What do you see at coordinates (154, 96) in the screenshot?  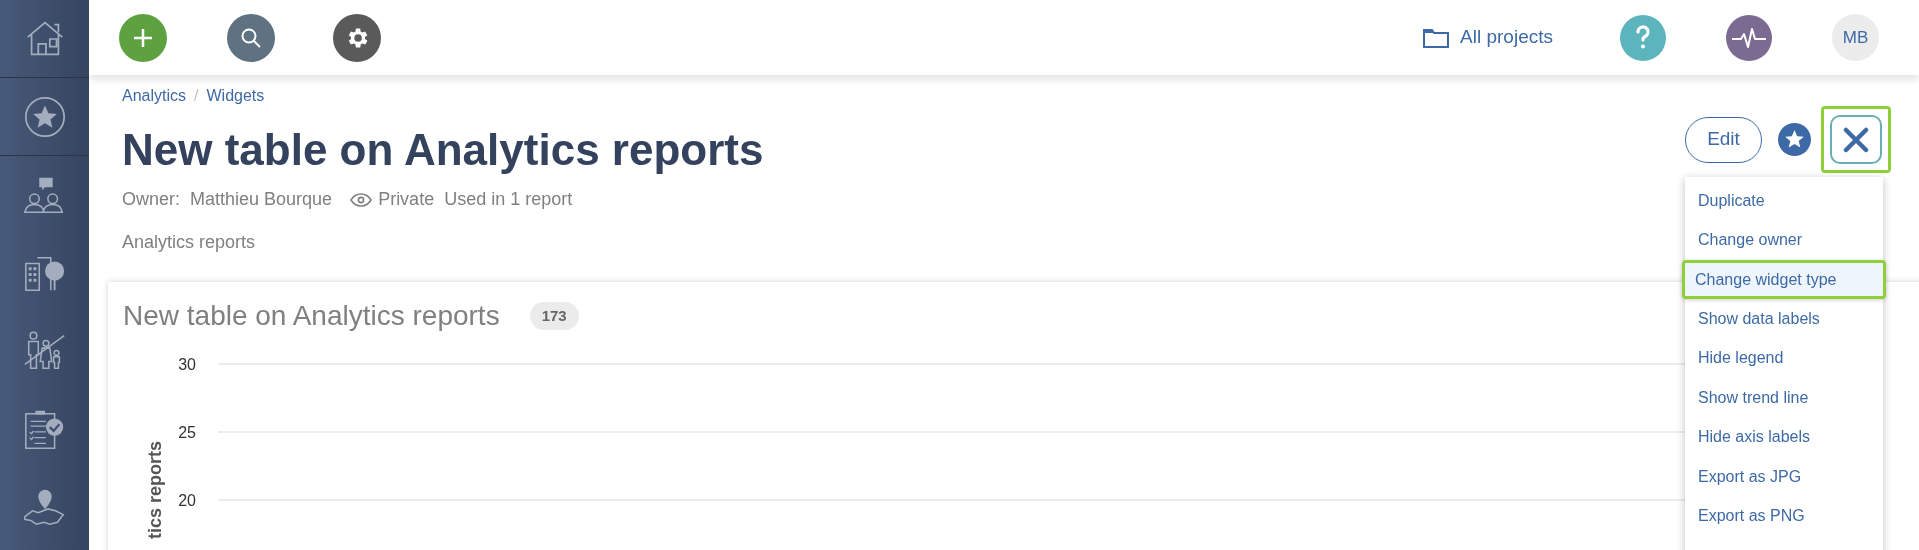 I see `breadcrumb-link: Analytics` at bounding box center [154, 96].